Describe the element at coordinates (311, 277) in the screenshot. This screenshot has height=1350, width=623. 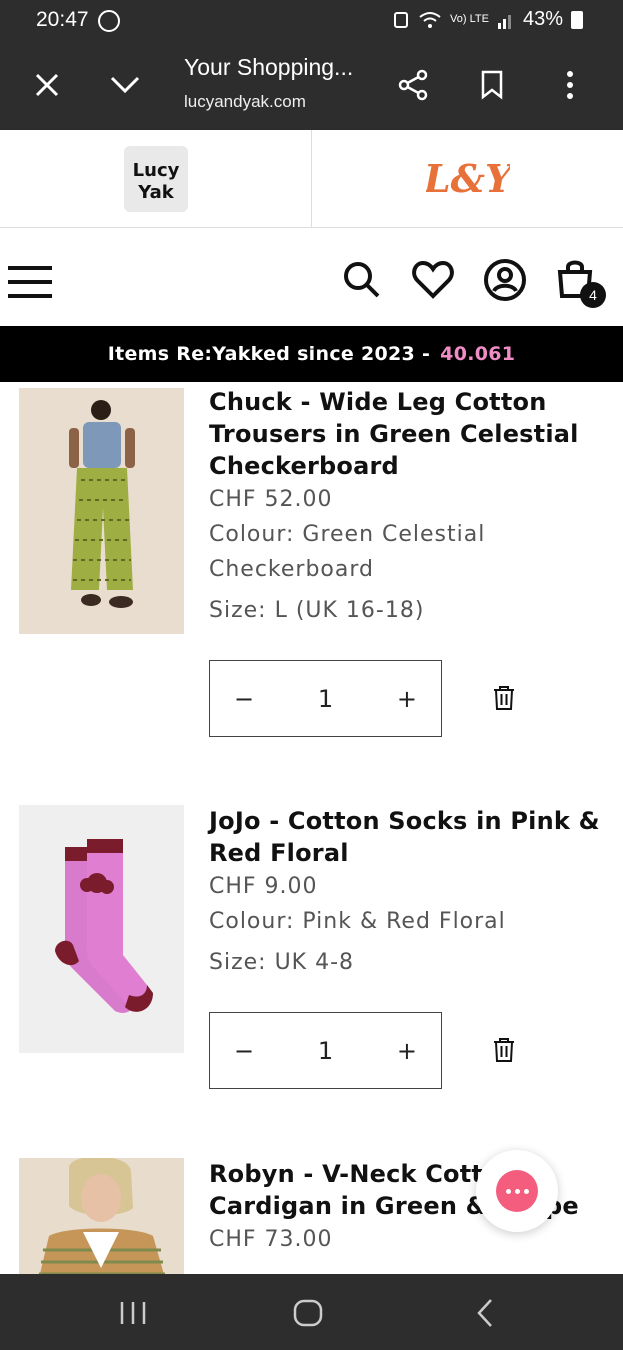
I see `site-header: 4` at that location.